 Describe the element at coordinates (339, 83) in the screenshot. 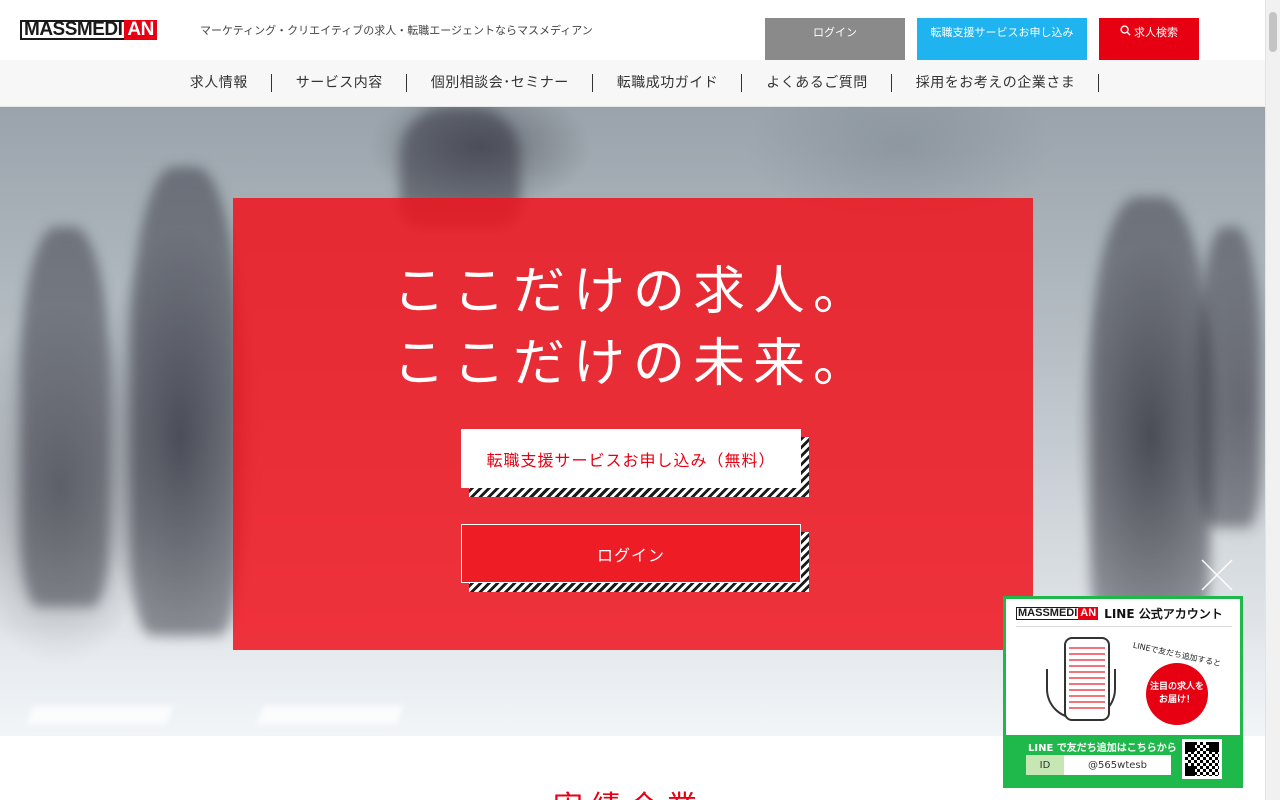

I see `nav-item-services: サービス内容` at that location.